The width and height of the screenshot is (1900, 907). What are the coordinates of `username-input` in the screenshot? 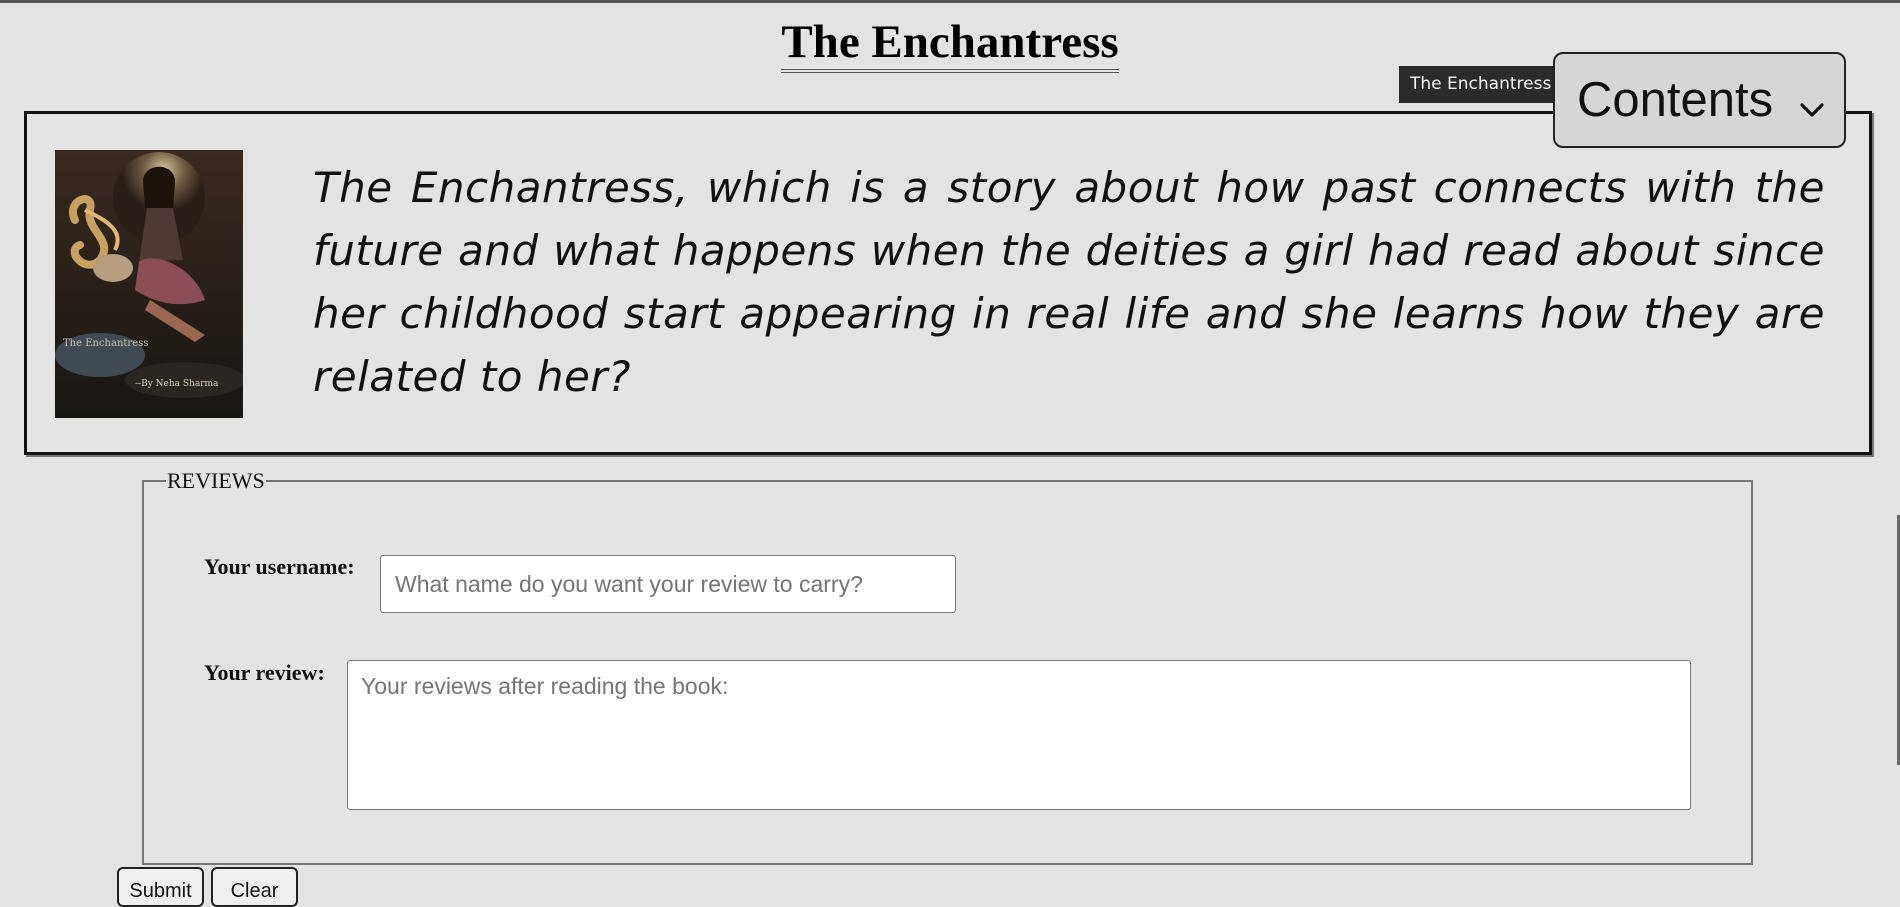 It's located at (668, 584).